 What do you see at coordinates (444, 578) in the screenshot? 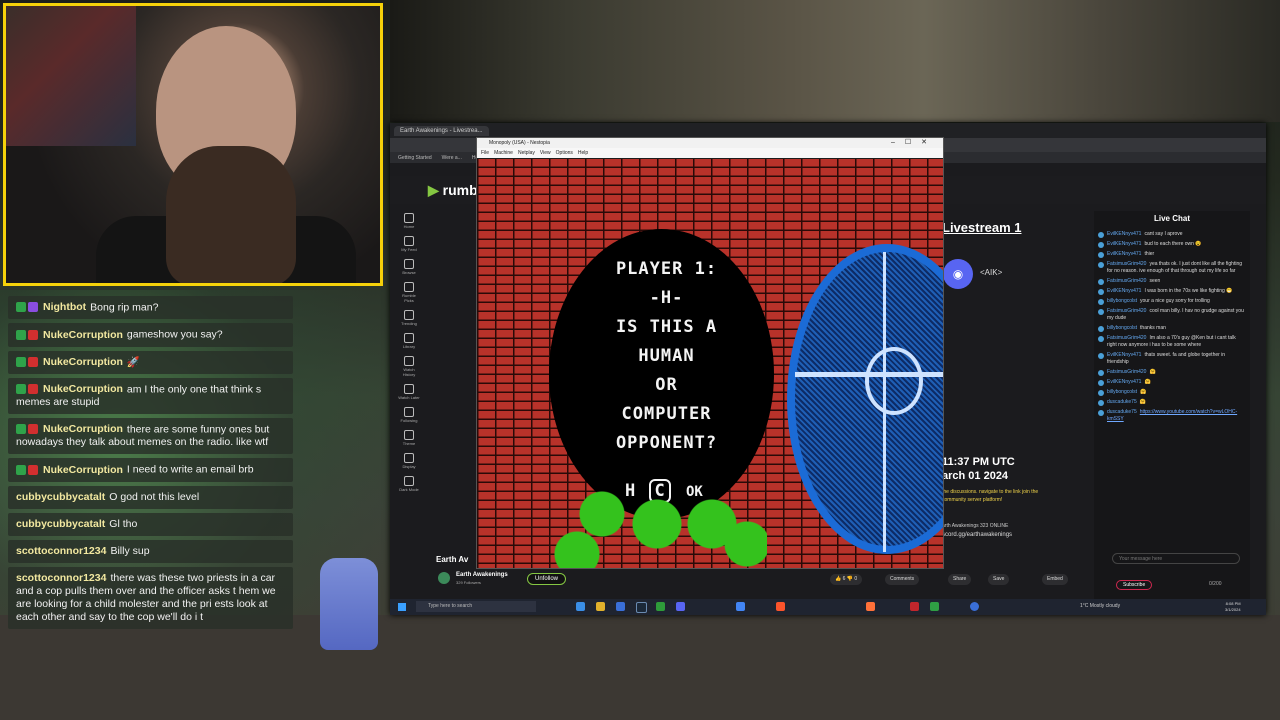
I see `channel-avatar` at bounding box center [444, 578].